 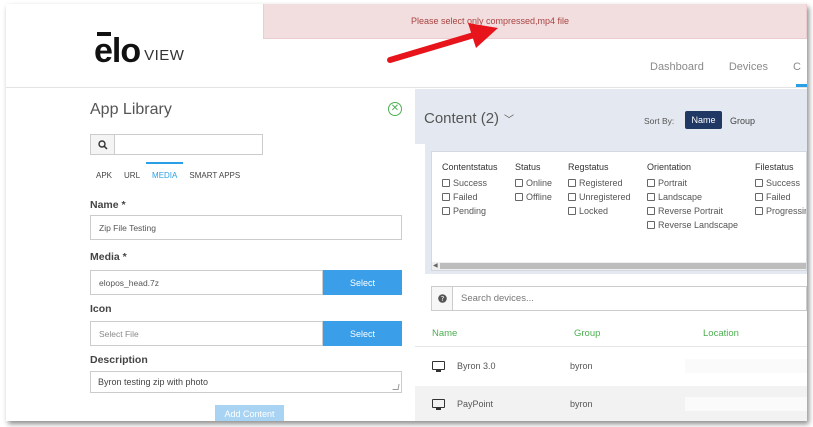 I want to click on filter-option-label: Reverse Portrait, so click(x=691, y=211).